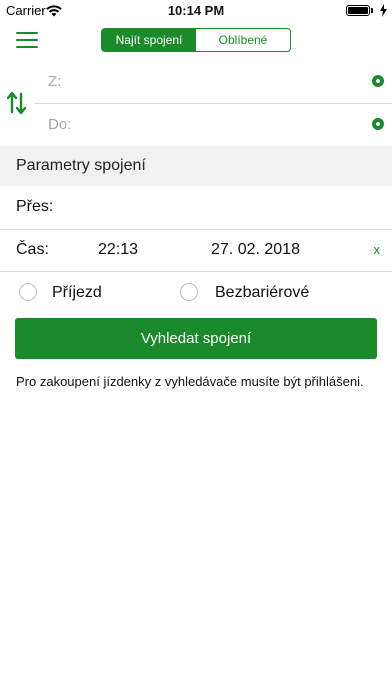 The height and width of the screenshot is (696, 392). Describe the element at coordinates (35, 206) in the screenshot. I see `via-label: Přes:` at that location.